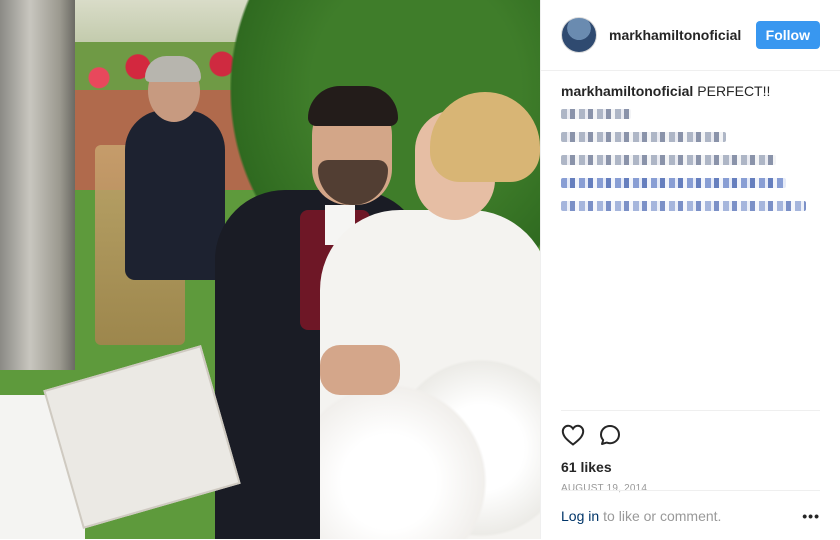  What do you see at coordinates (787, 35) in the screenshot?
I see `follow-button: Follow` at bounding box center [787, 35].